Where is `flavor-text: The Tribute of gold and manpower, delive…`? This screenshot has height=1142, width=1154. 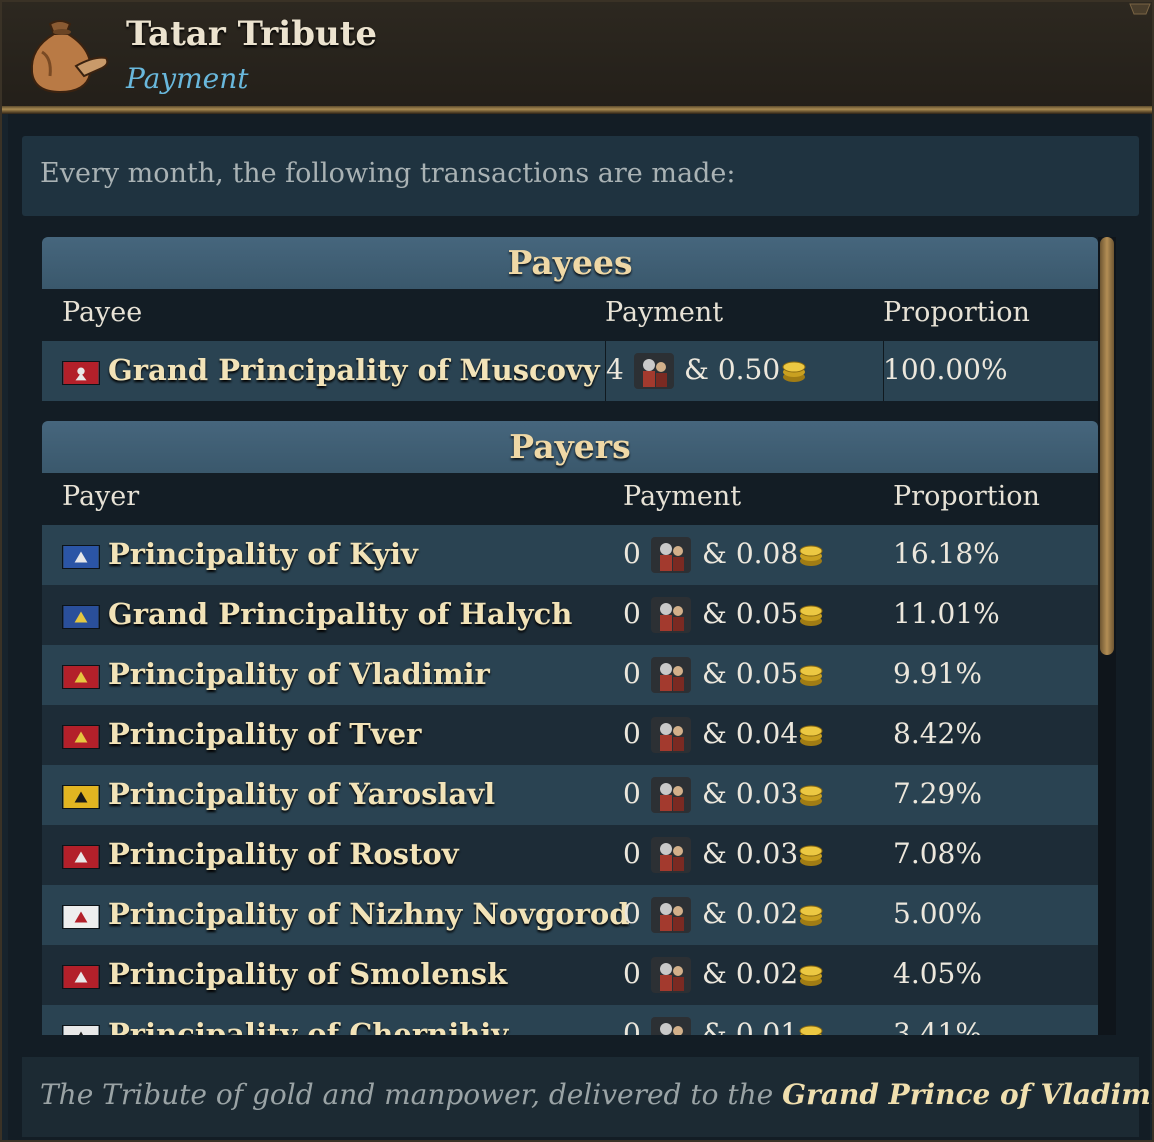 flavor-text: The Tribute of gold and manpower, delive… is located at coordinates (596, 1094).